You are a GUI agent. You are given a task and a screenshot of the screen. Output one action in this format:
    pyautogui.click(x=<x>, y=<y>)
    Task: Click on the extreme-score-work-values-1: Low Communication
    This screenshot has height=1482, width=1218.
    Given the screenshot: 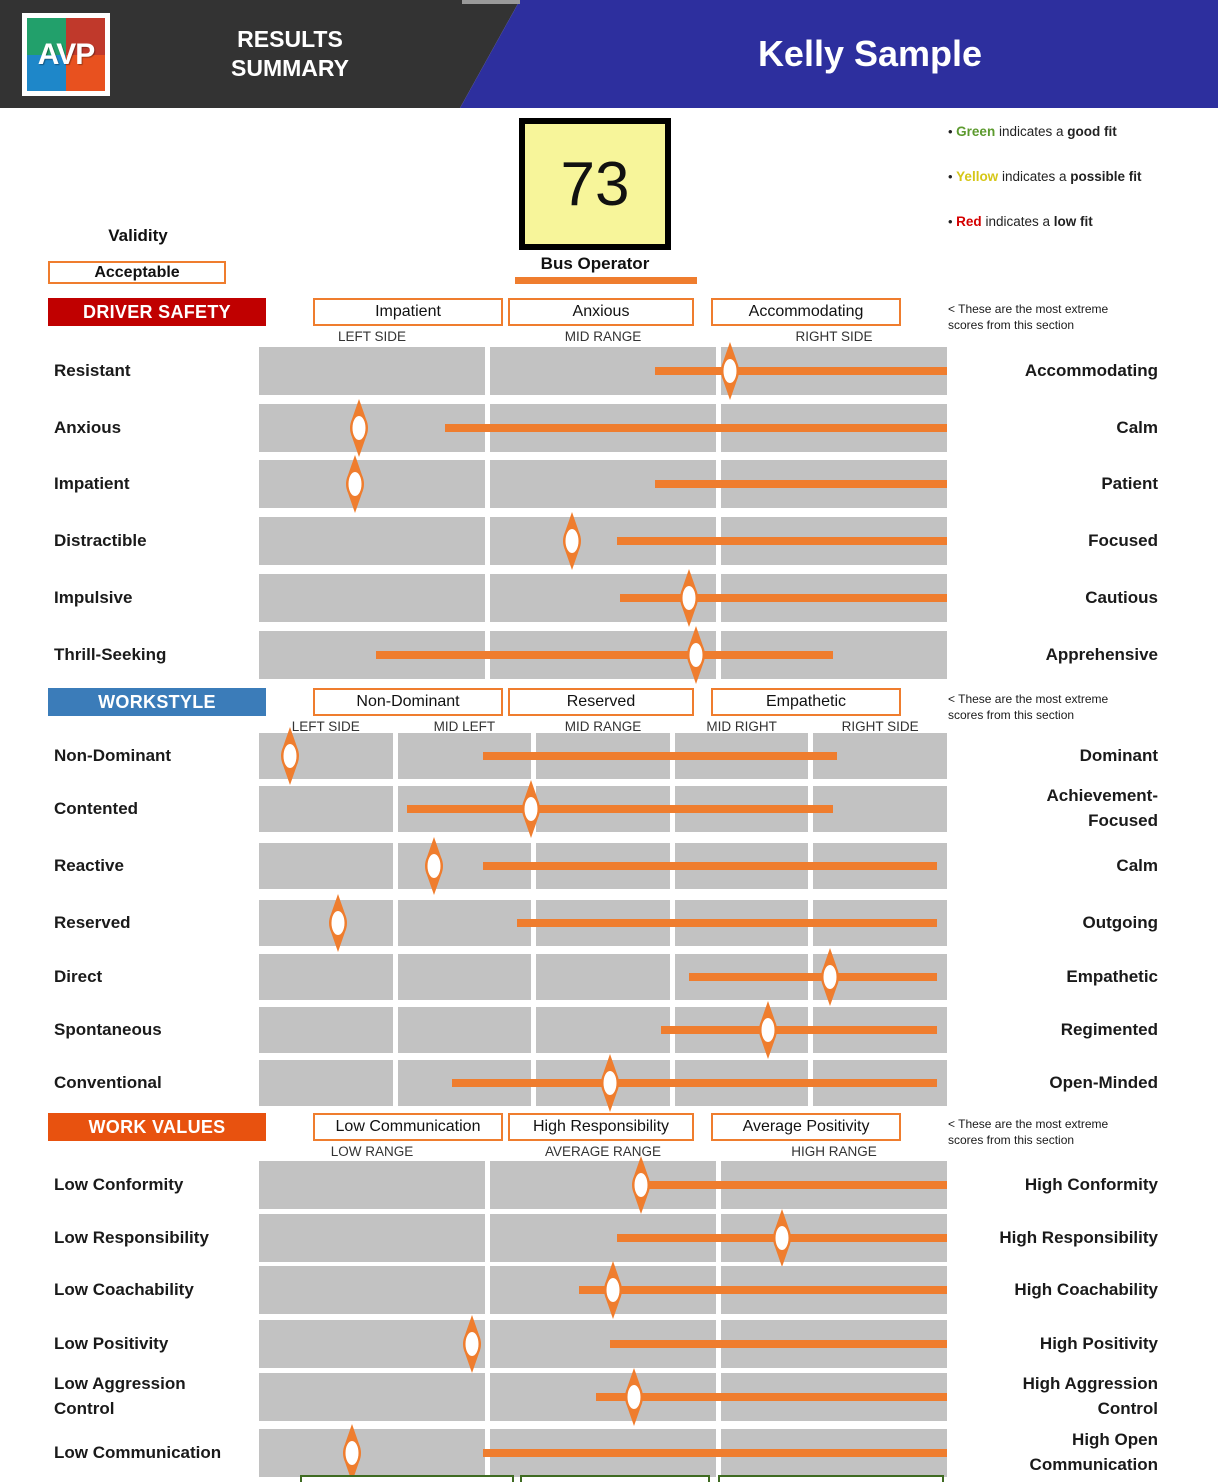 What is the action you would take?
    pyautogui.click(x=408, y=1127)
    